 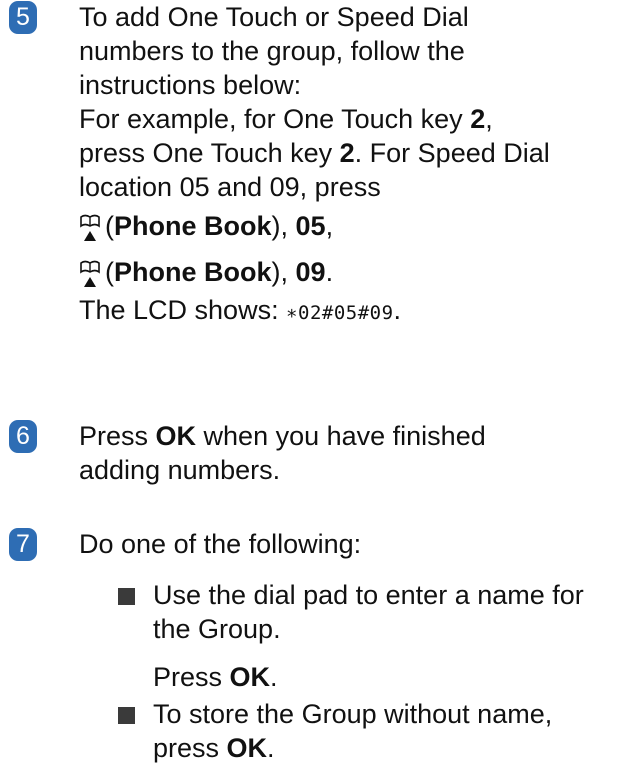 I want to click on step-5-line-7-mid: ),, so click(x=283, y=226).